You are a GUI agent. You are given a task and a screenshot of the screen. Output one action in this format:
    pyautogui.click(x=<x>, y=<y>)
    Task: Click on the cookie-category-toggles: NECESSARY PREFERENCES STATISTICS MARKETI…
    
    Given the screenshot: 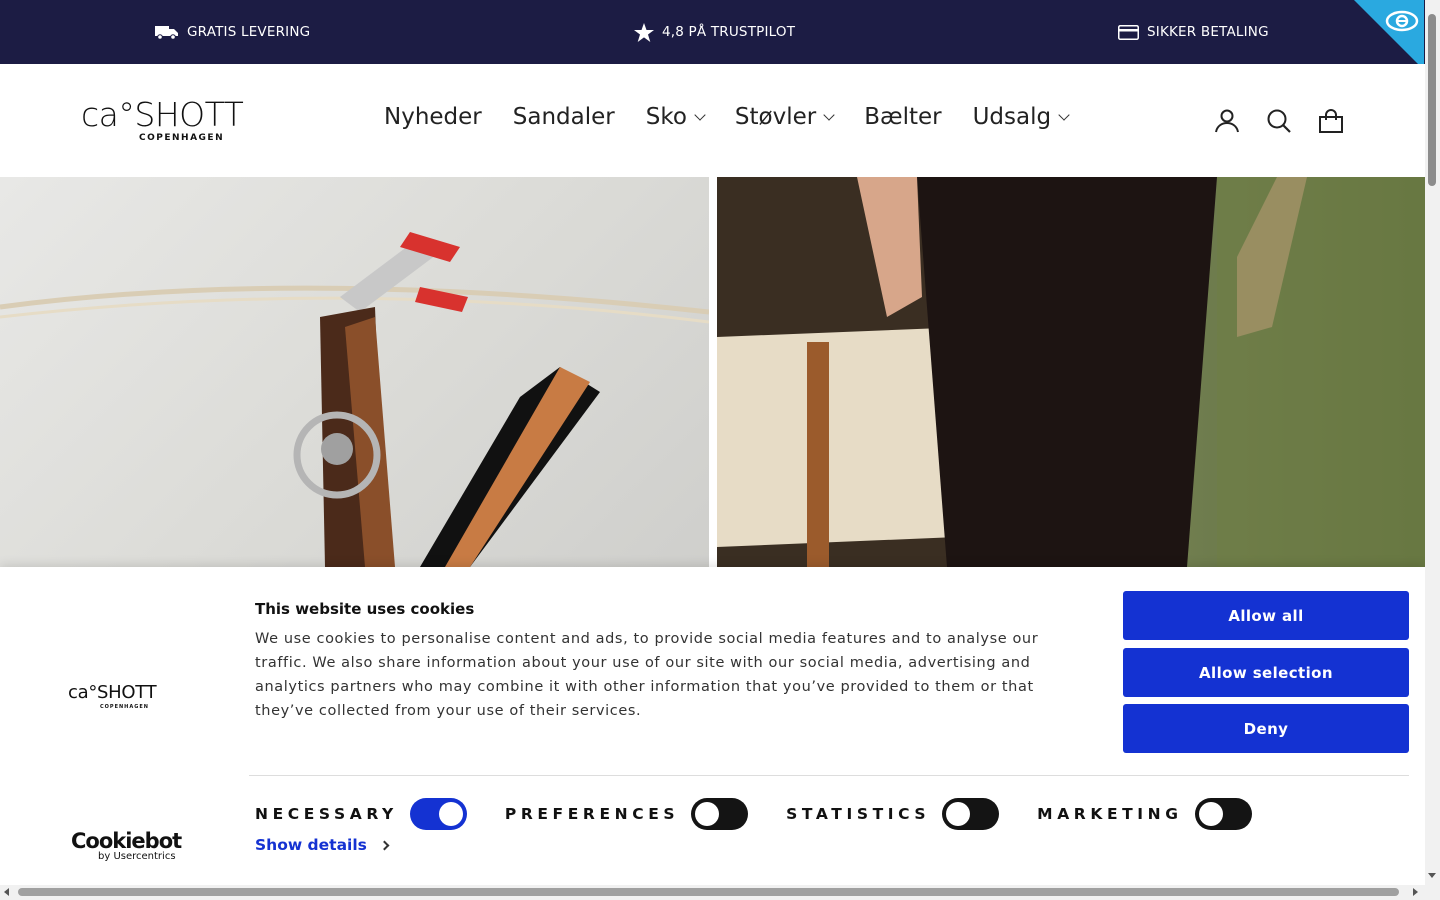 What is the action you would take?
    pyautogui.click(x=772, y=814)
    